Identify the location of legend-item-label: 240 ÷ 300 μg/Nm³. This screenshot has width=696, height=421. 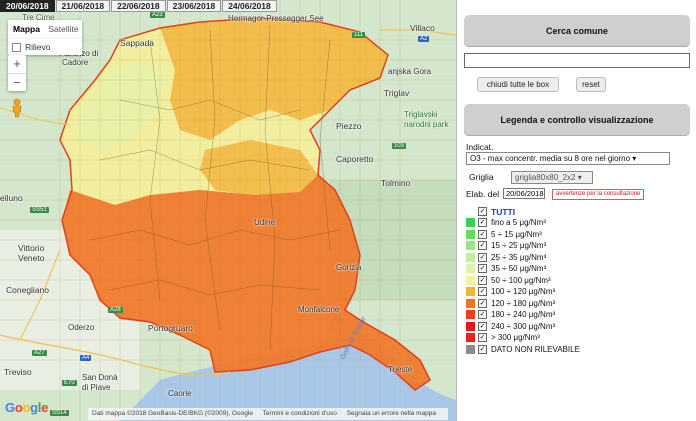
(523, 326).